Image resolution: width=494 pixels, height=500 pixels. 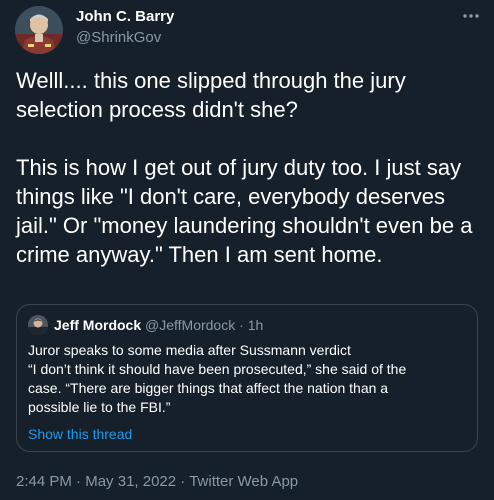 I want to click on quoted-author-handle: @JeffMordock, so click(x=190, y=325).